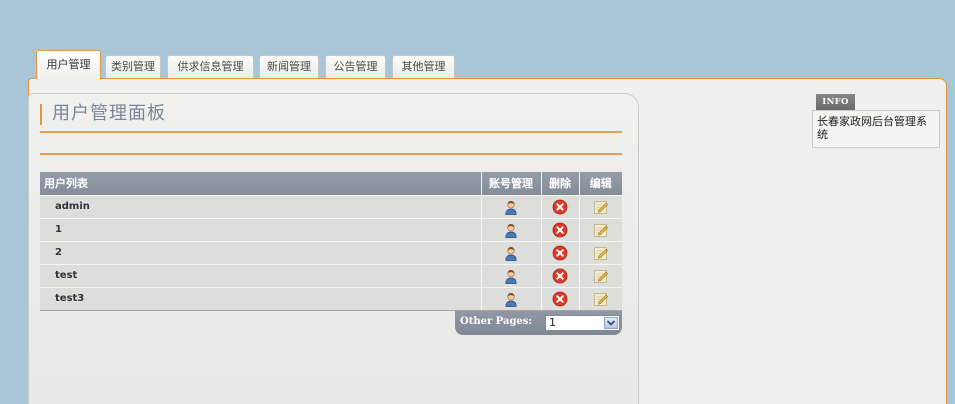 This screenshot has height=404, width=955. Describe the element at coordinates (260, 252) in the screenshot. I see `user-name: 2` at that location.